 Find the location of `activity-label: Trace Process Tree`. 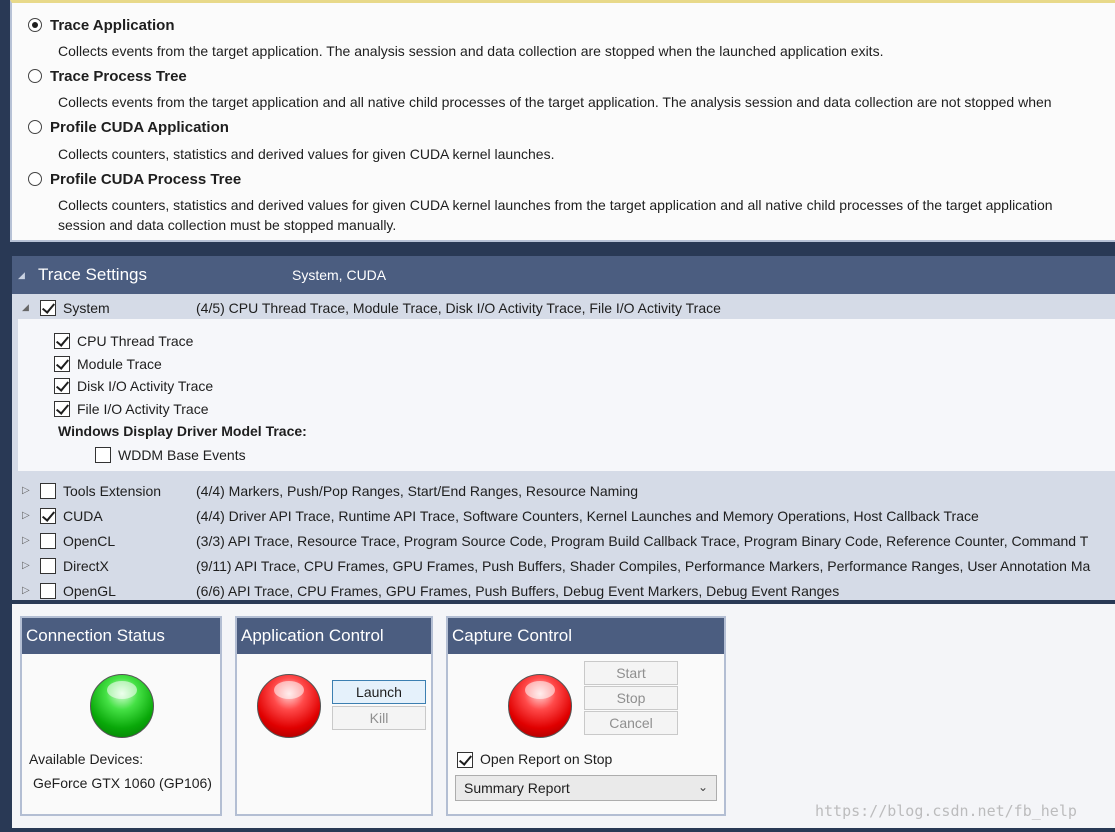

activity-label: Trace Process Tree is located at coordinates (118, 76).